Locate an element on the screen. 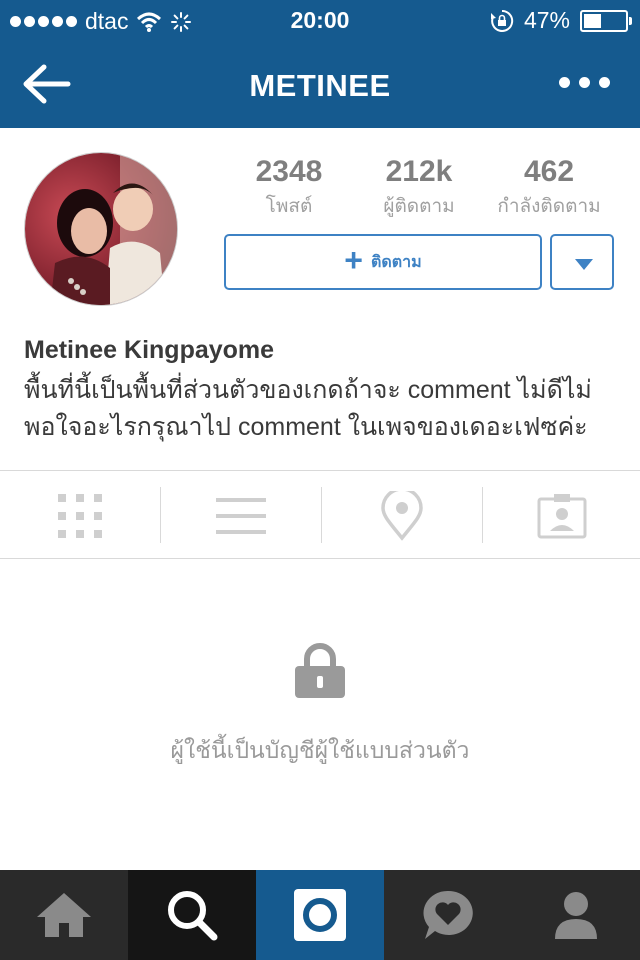 The image size is (640, 960). page-title: METINEE is located at coordinates (320, 85).